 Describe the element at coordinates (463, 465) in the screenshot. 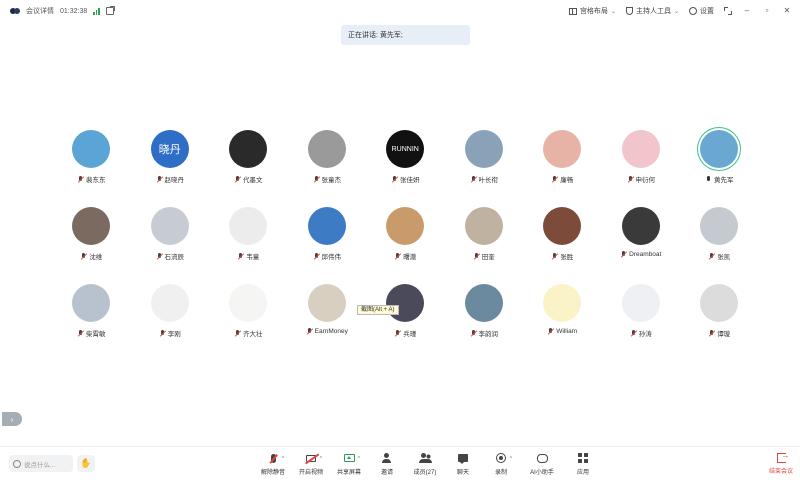

I see `chat-button: 聊天` at that location.